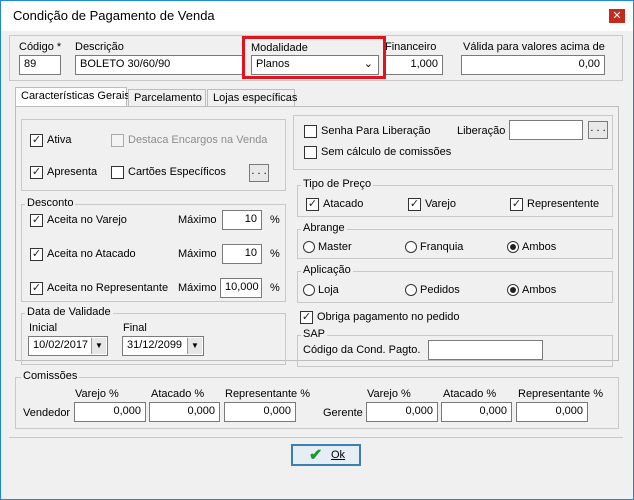 This screenshot has width=634, height=500. I want to click on window-title: Condição de Pagamento de Venda, so click(114, 15).